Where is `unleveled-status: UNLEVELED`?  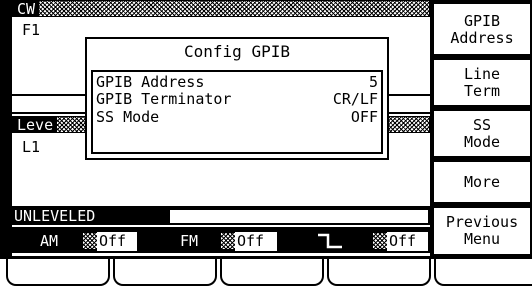
unleveled-status: UNLEVELED is located at coordinates (90, 216).